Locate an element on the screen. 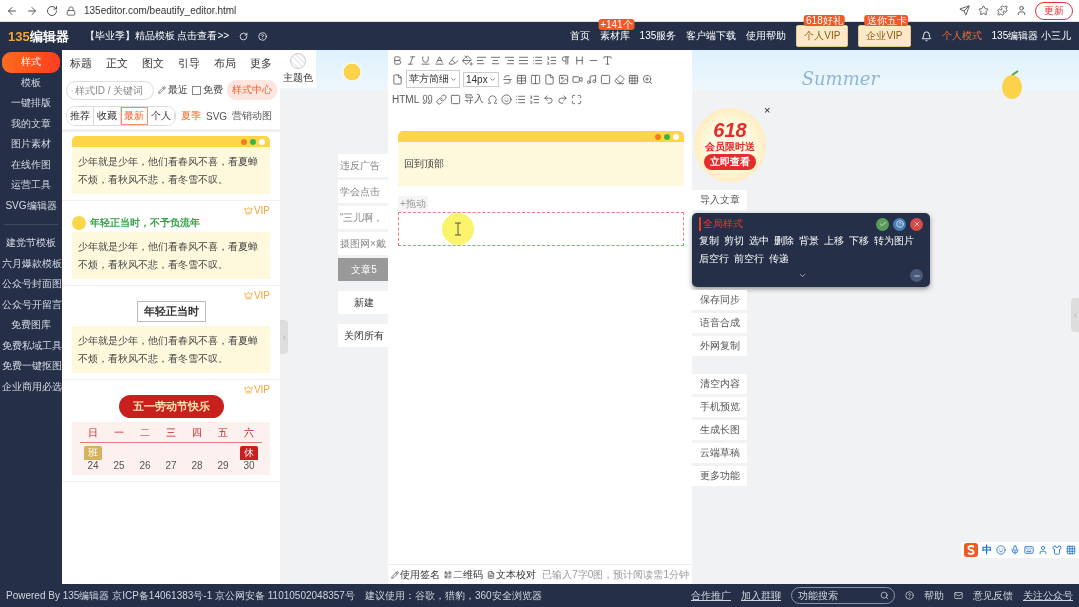  video-icon is located at coordinates (577, 79).